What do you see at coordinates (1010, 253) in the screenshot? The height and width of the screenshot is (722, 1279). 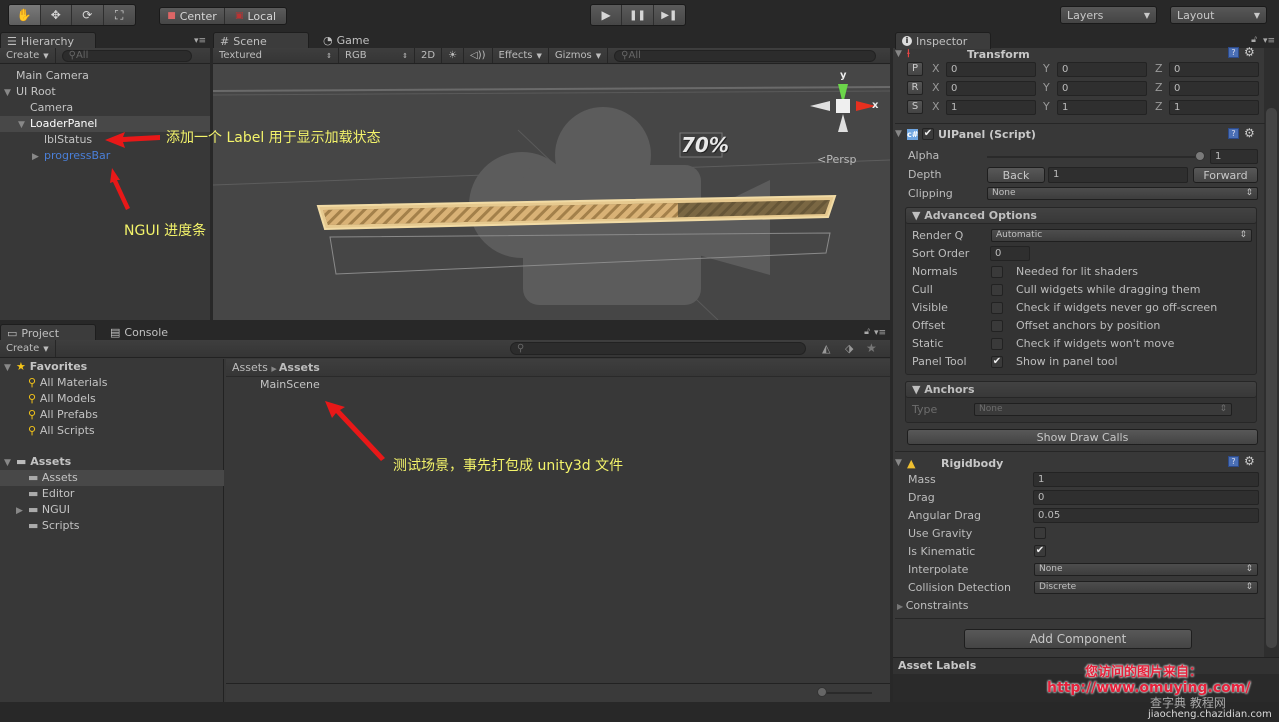 I see `sort-order-field: 0` at bounding box center [1010, 253].